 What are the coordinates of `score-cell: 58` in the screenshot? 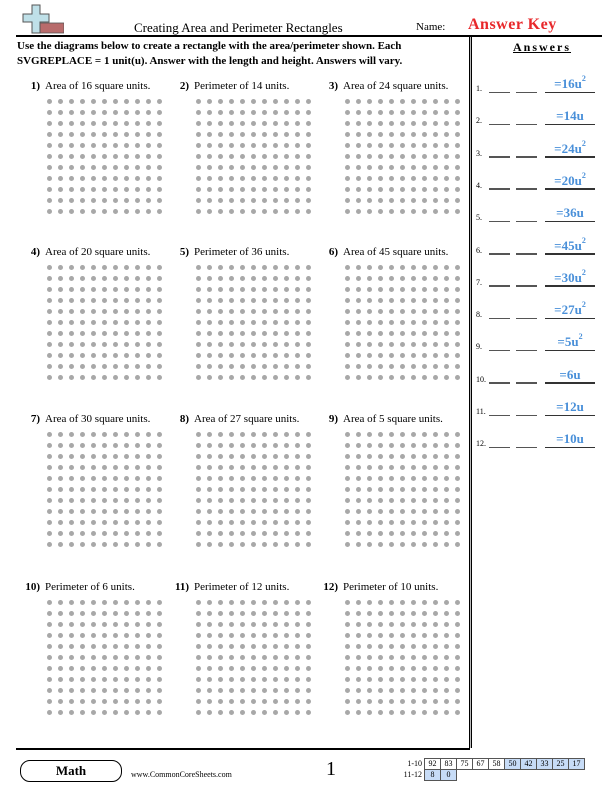 It's located at (496, 763).